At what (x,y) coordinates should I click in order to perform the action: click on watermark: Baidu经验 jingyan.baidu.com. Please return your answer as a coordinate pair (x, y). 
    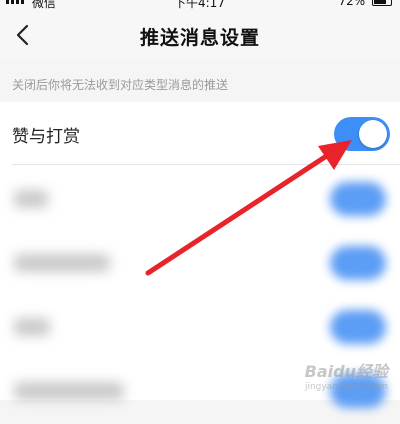
    Looking at the image, I should click on (346, 375).